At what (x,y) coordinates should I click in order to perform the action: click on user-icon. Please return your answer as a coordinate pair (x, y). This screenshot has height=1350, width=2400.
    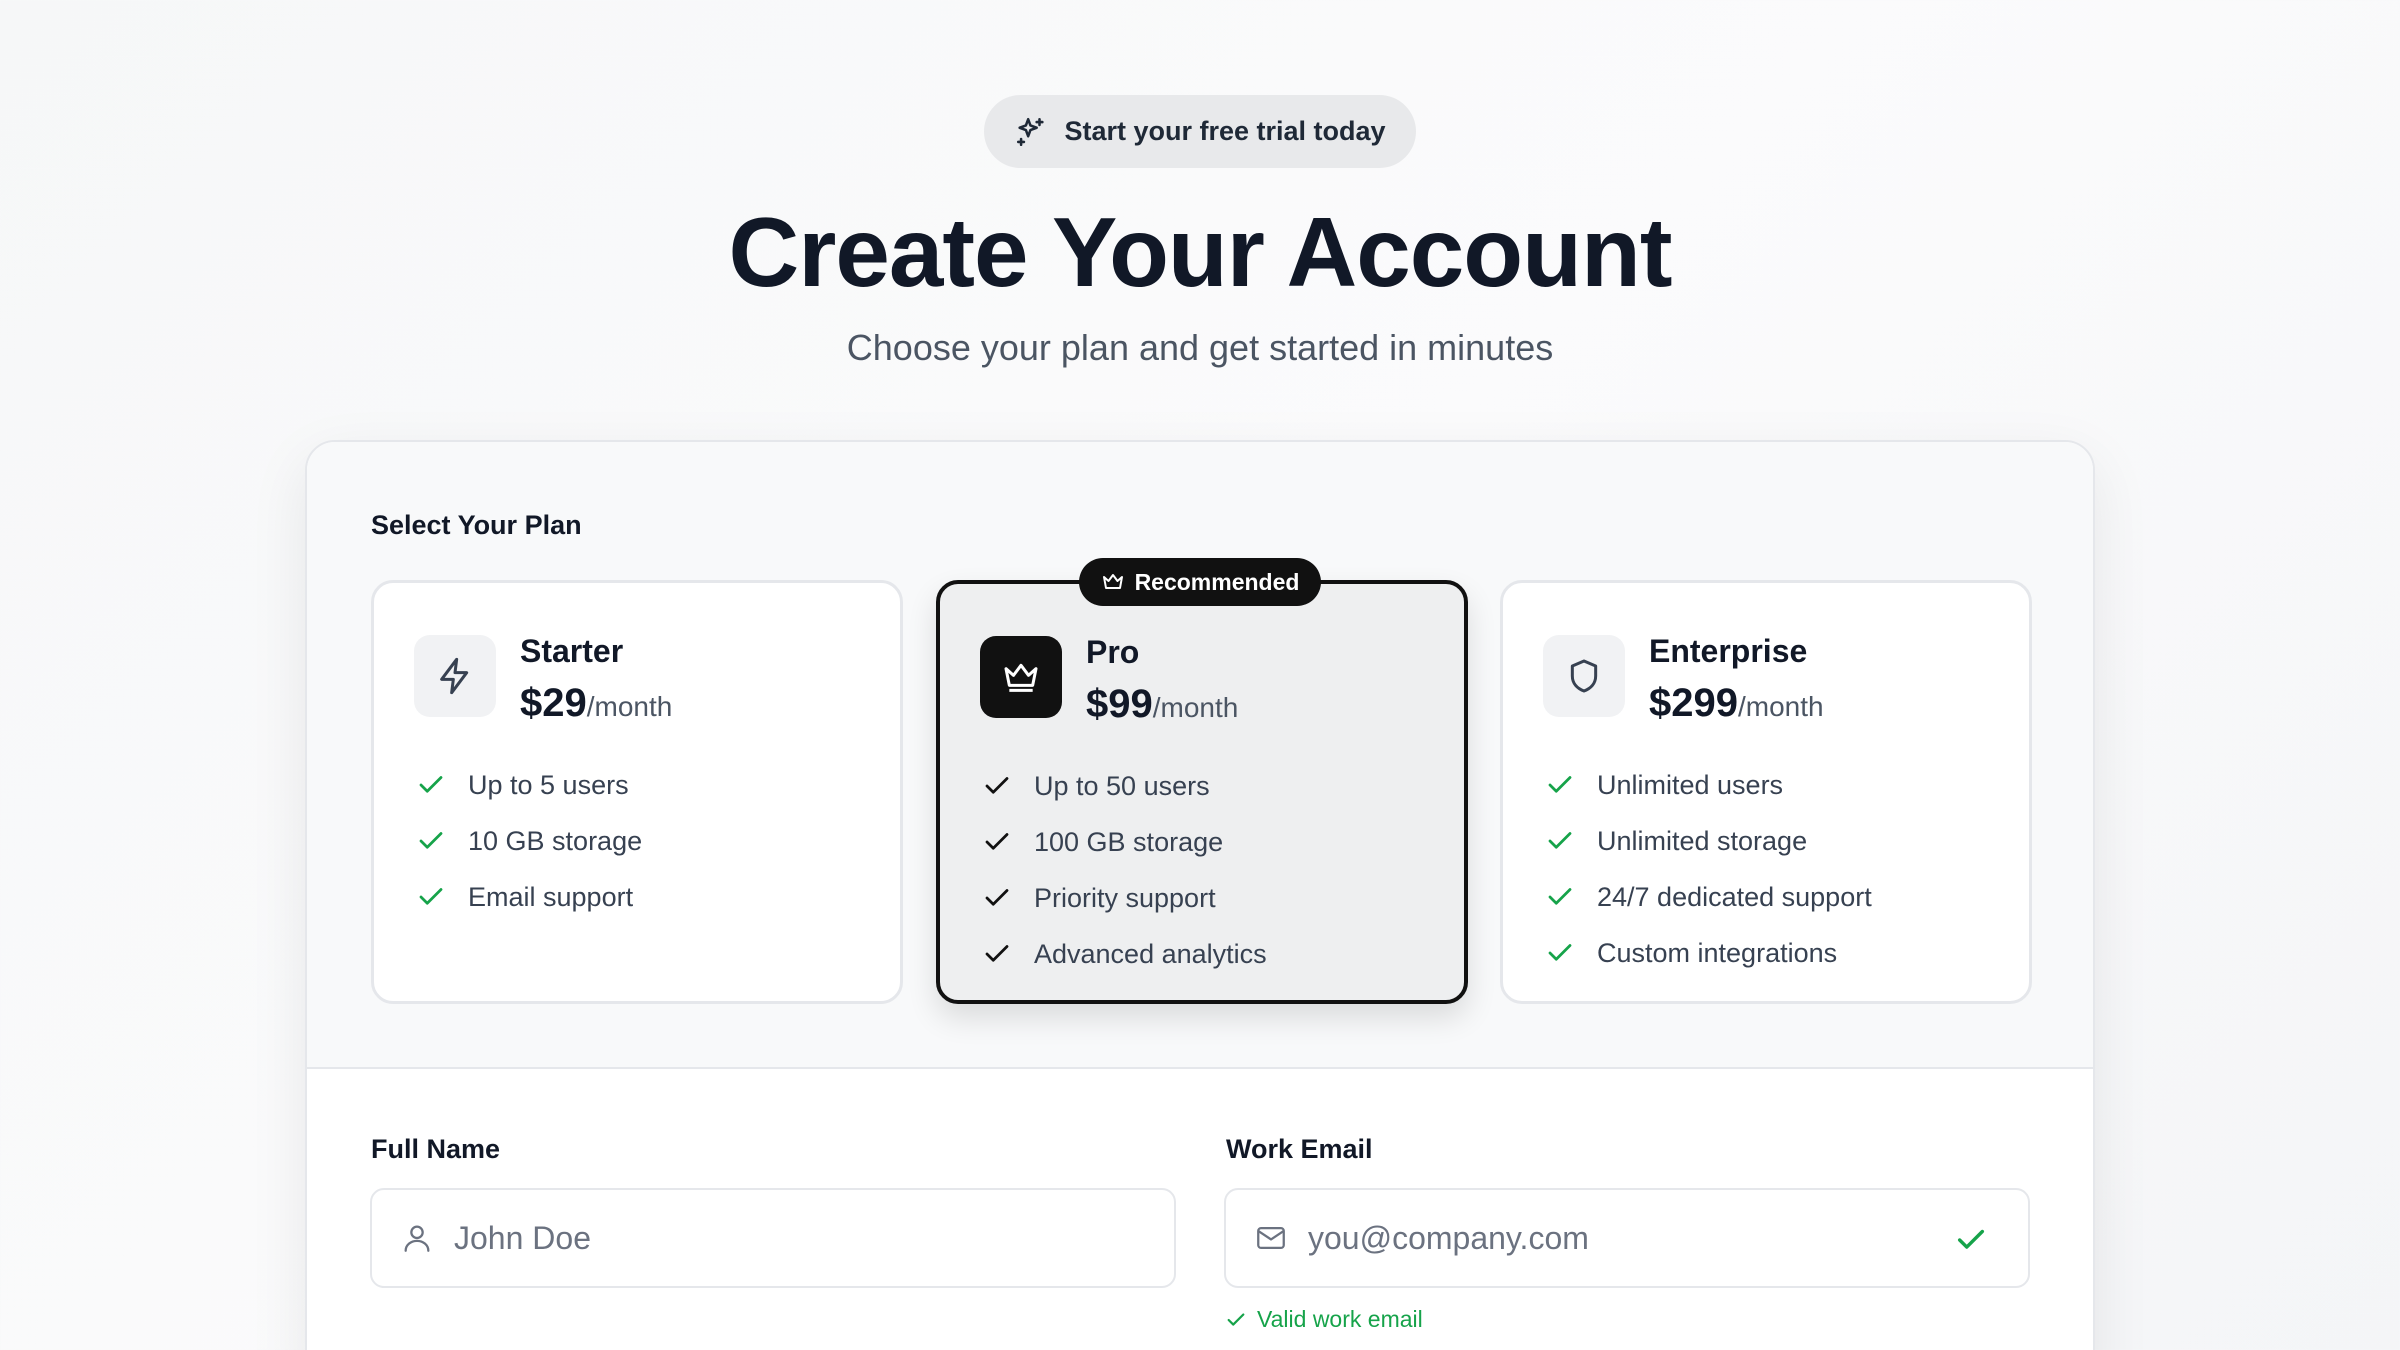
    Looking at the image, I should click on (417, 1238).